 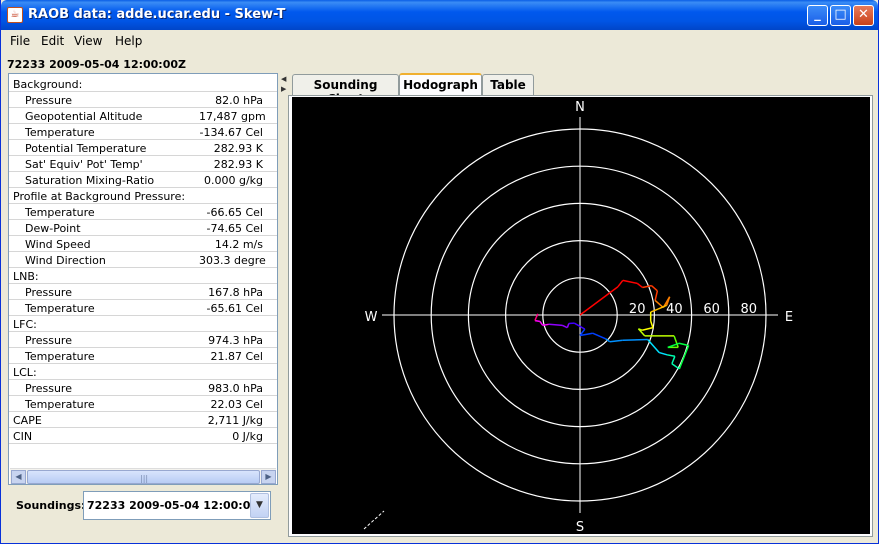 What do you see at coordinates (143, 228) in the screenshot?
I see `property-row: Dew-Point -74.65 Cel` at bounding box center [143, 228].